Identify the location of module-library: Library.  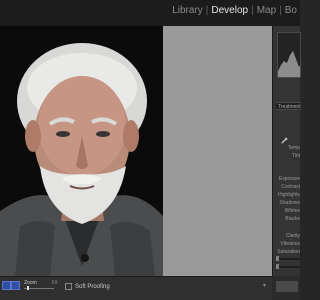
(187, 10).